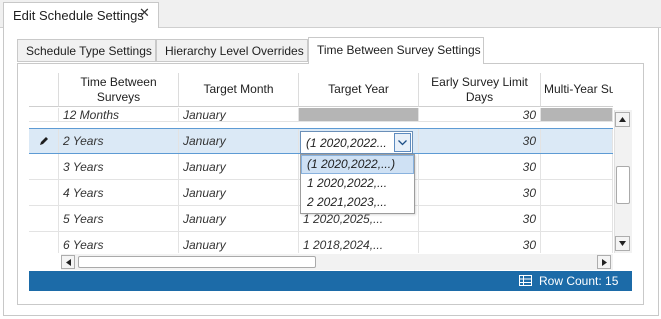  I want to click on column-header-early-survey-limit-days: Early Survey Limit Days, so click(480, 90).